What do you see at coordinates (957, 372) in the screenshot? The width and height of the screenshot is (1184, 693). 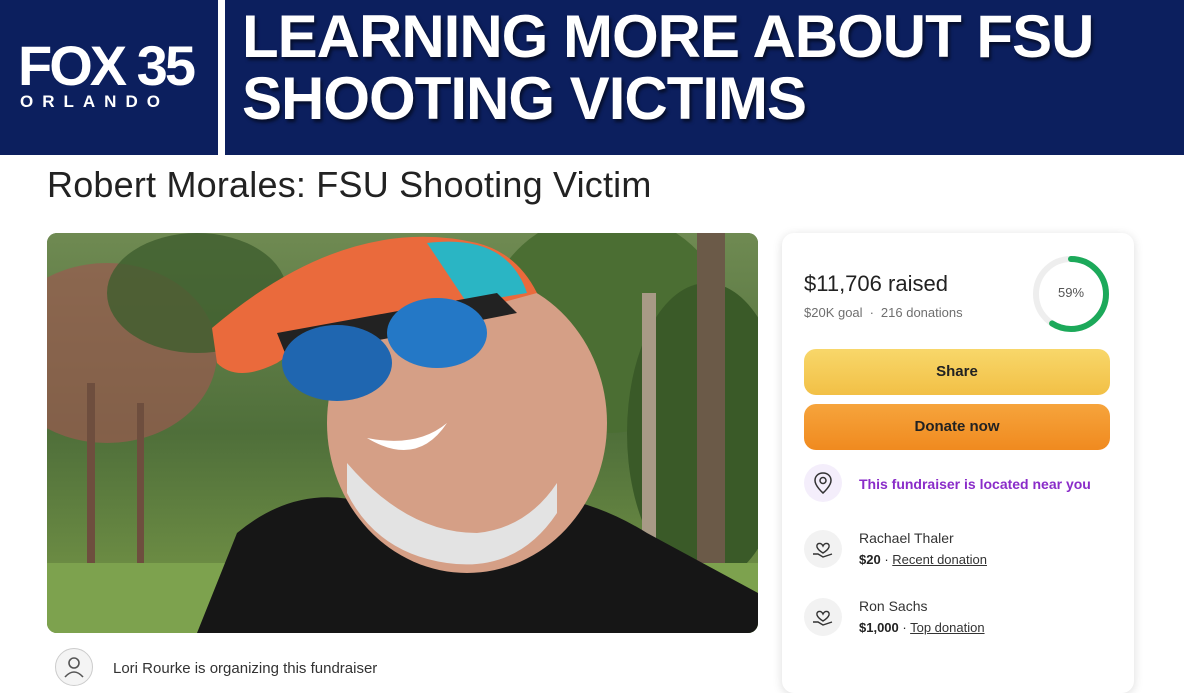 I see `share-button: Share` at bounding box center [957, 372].